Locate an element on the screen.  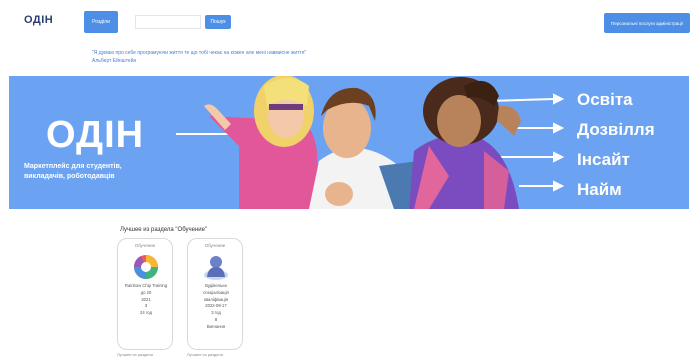
hero-title: ОДІН is located at coordinates (95, 135).